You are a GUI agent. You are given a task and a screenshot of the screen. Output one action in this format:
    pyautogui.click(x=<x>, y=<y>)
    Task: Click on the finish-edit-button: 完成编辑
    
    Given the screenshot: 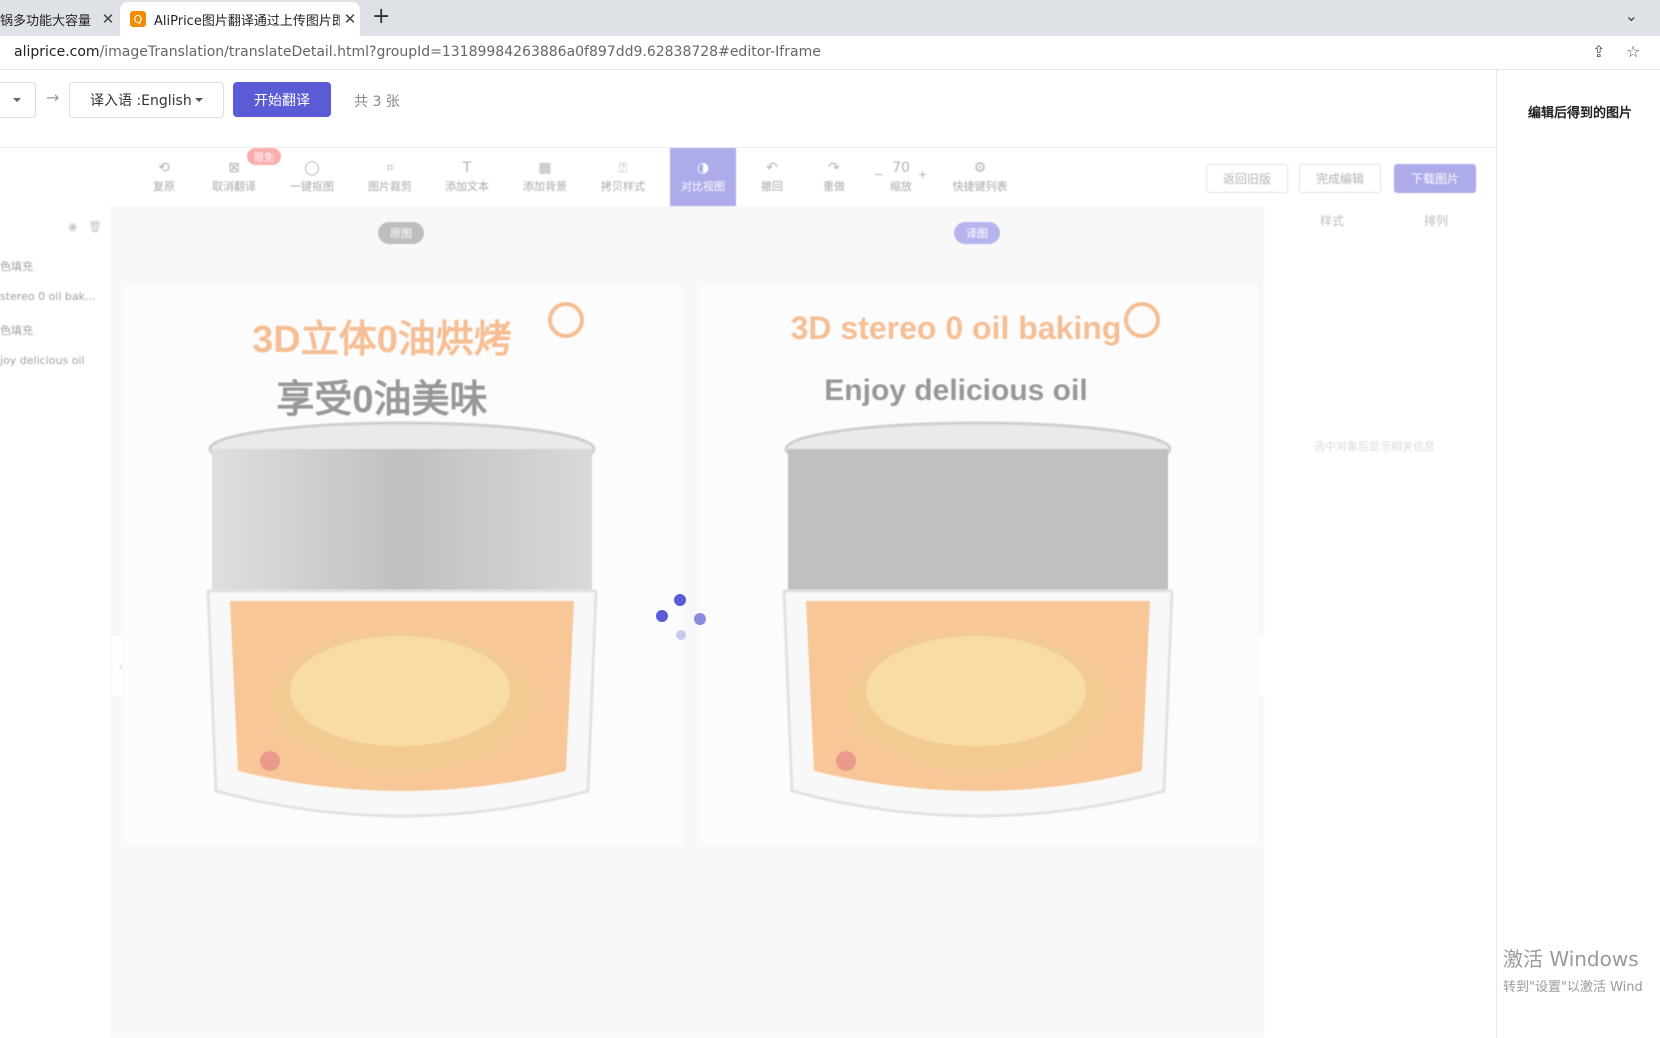 What is the action you would take?
    pyautogui.click(x=1340, y=178)
    